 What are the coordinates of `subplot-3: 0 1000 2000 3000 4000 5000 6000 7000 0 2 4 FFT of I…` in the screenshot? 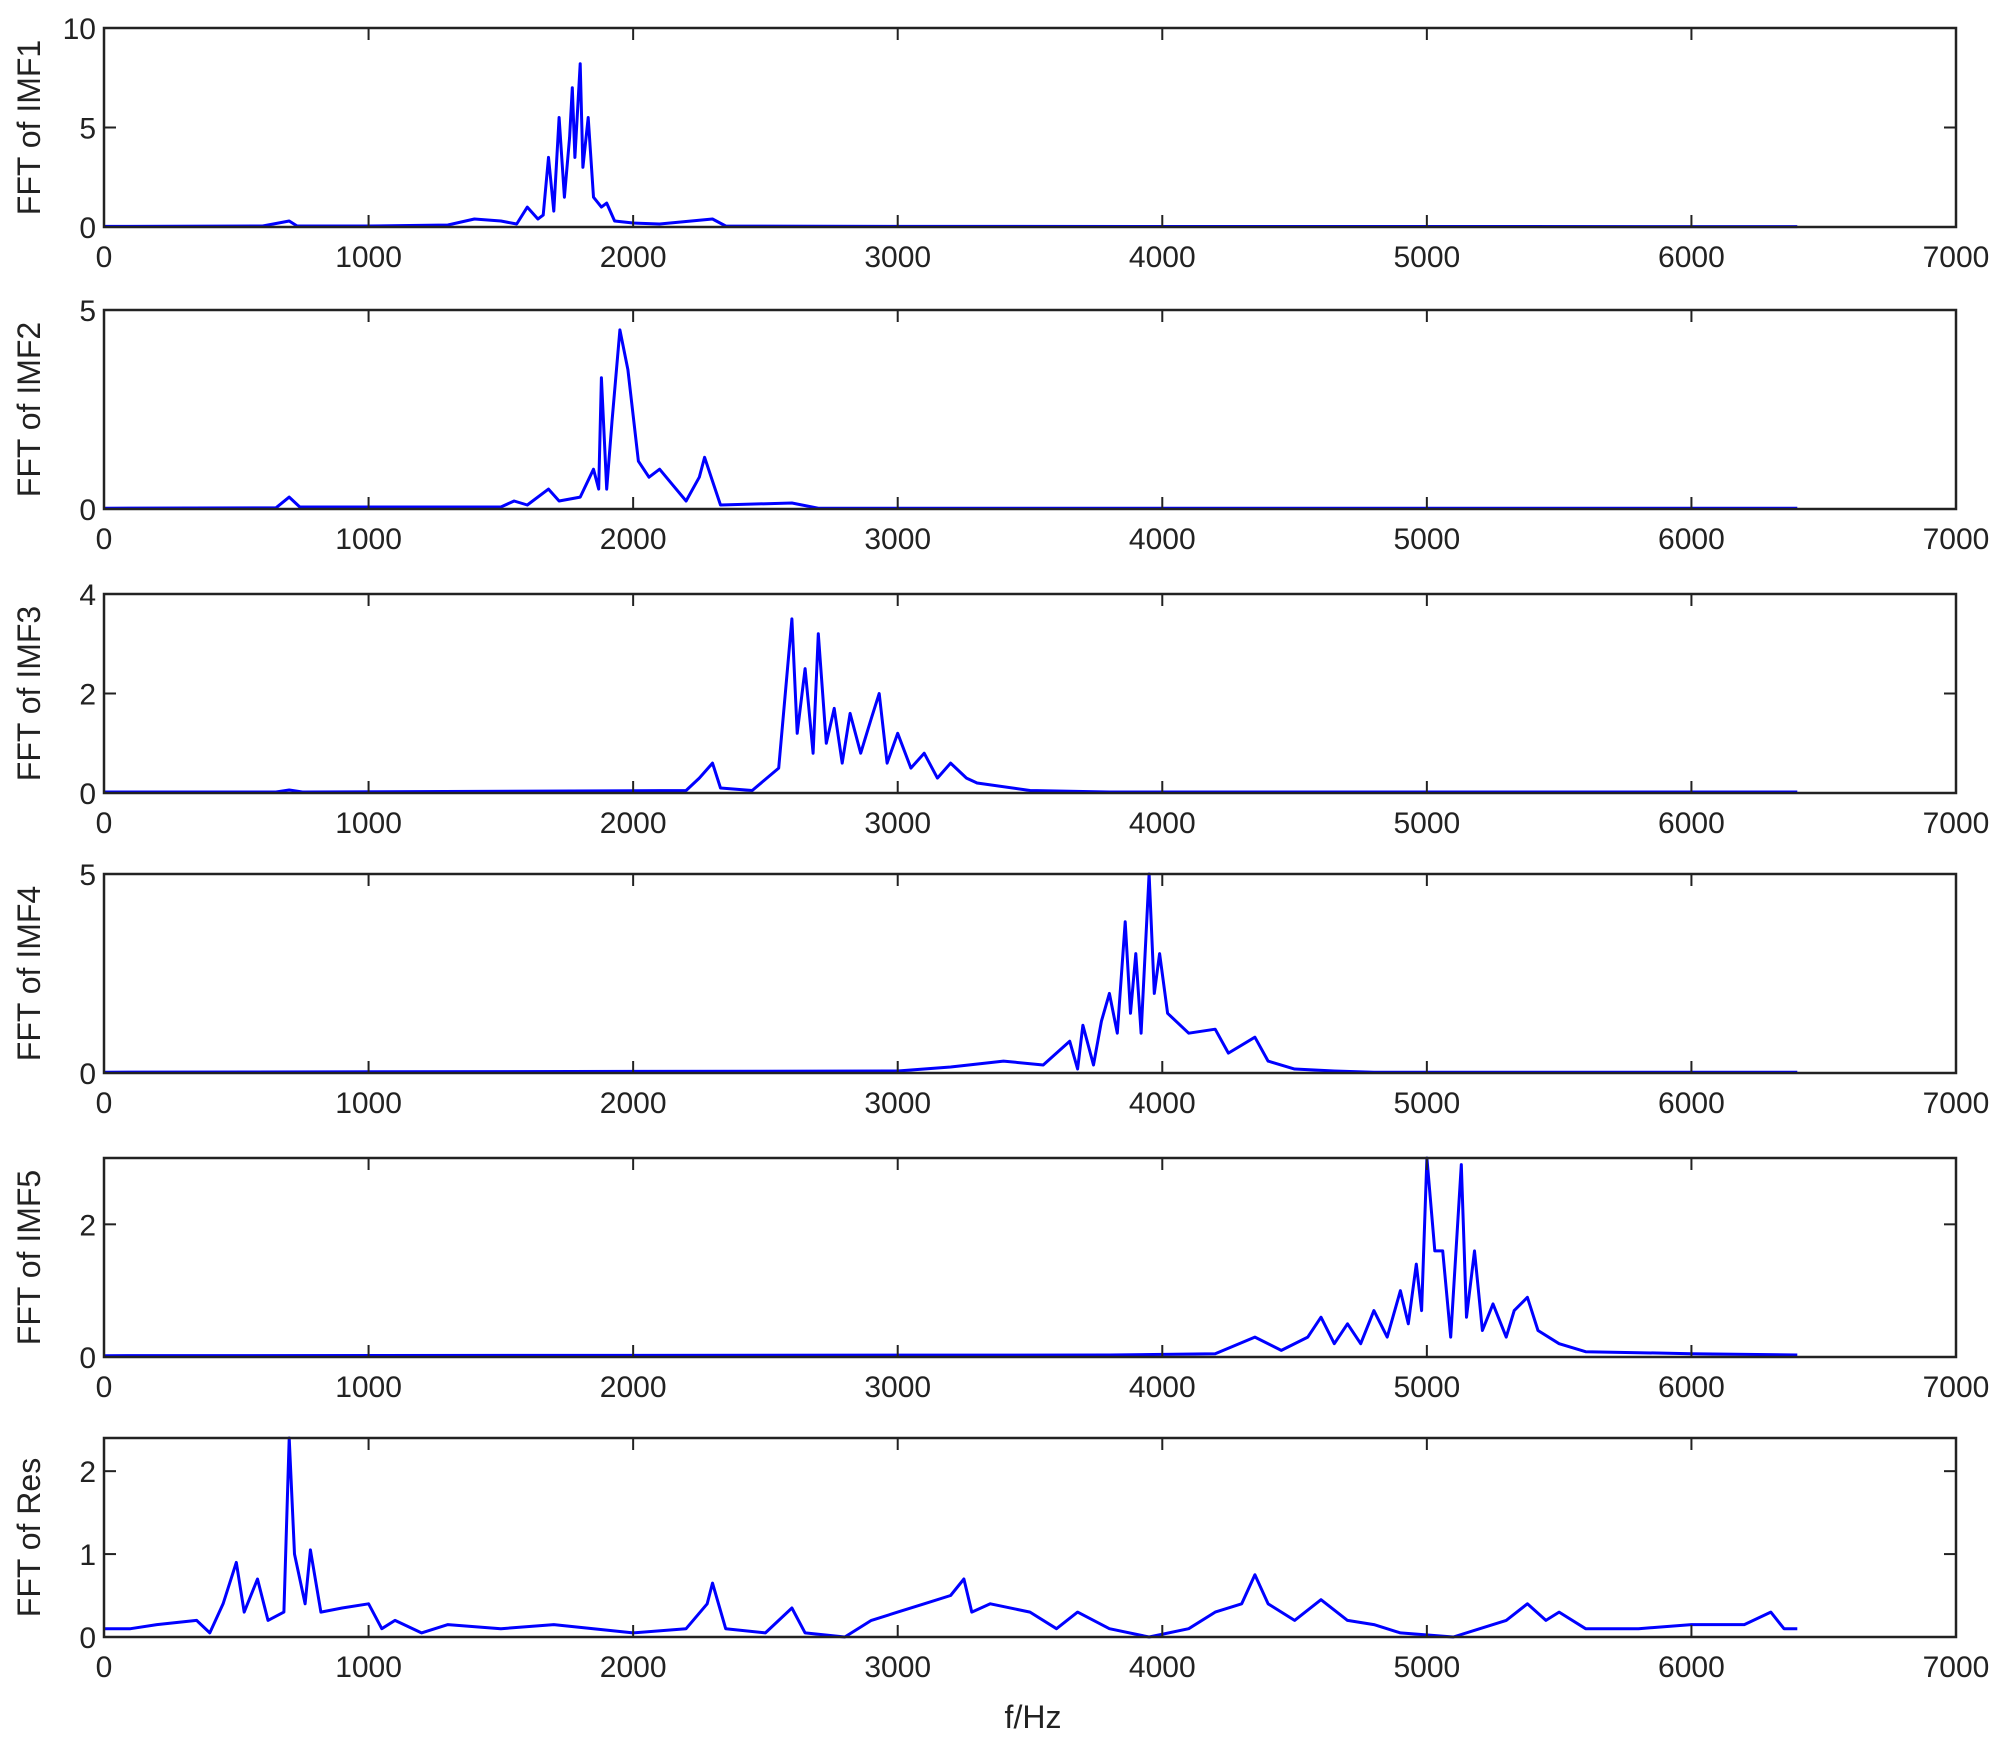 It's located at (1000, 709).